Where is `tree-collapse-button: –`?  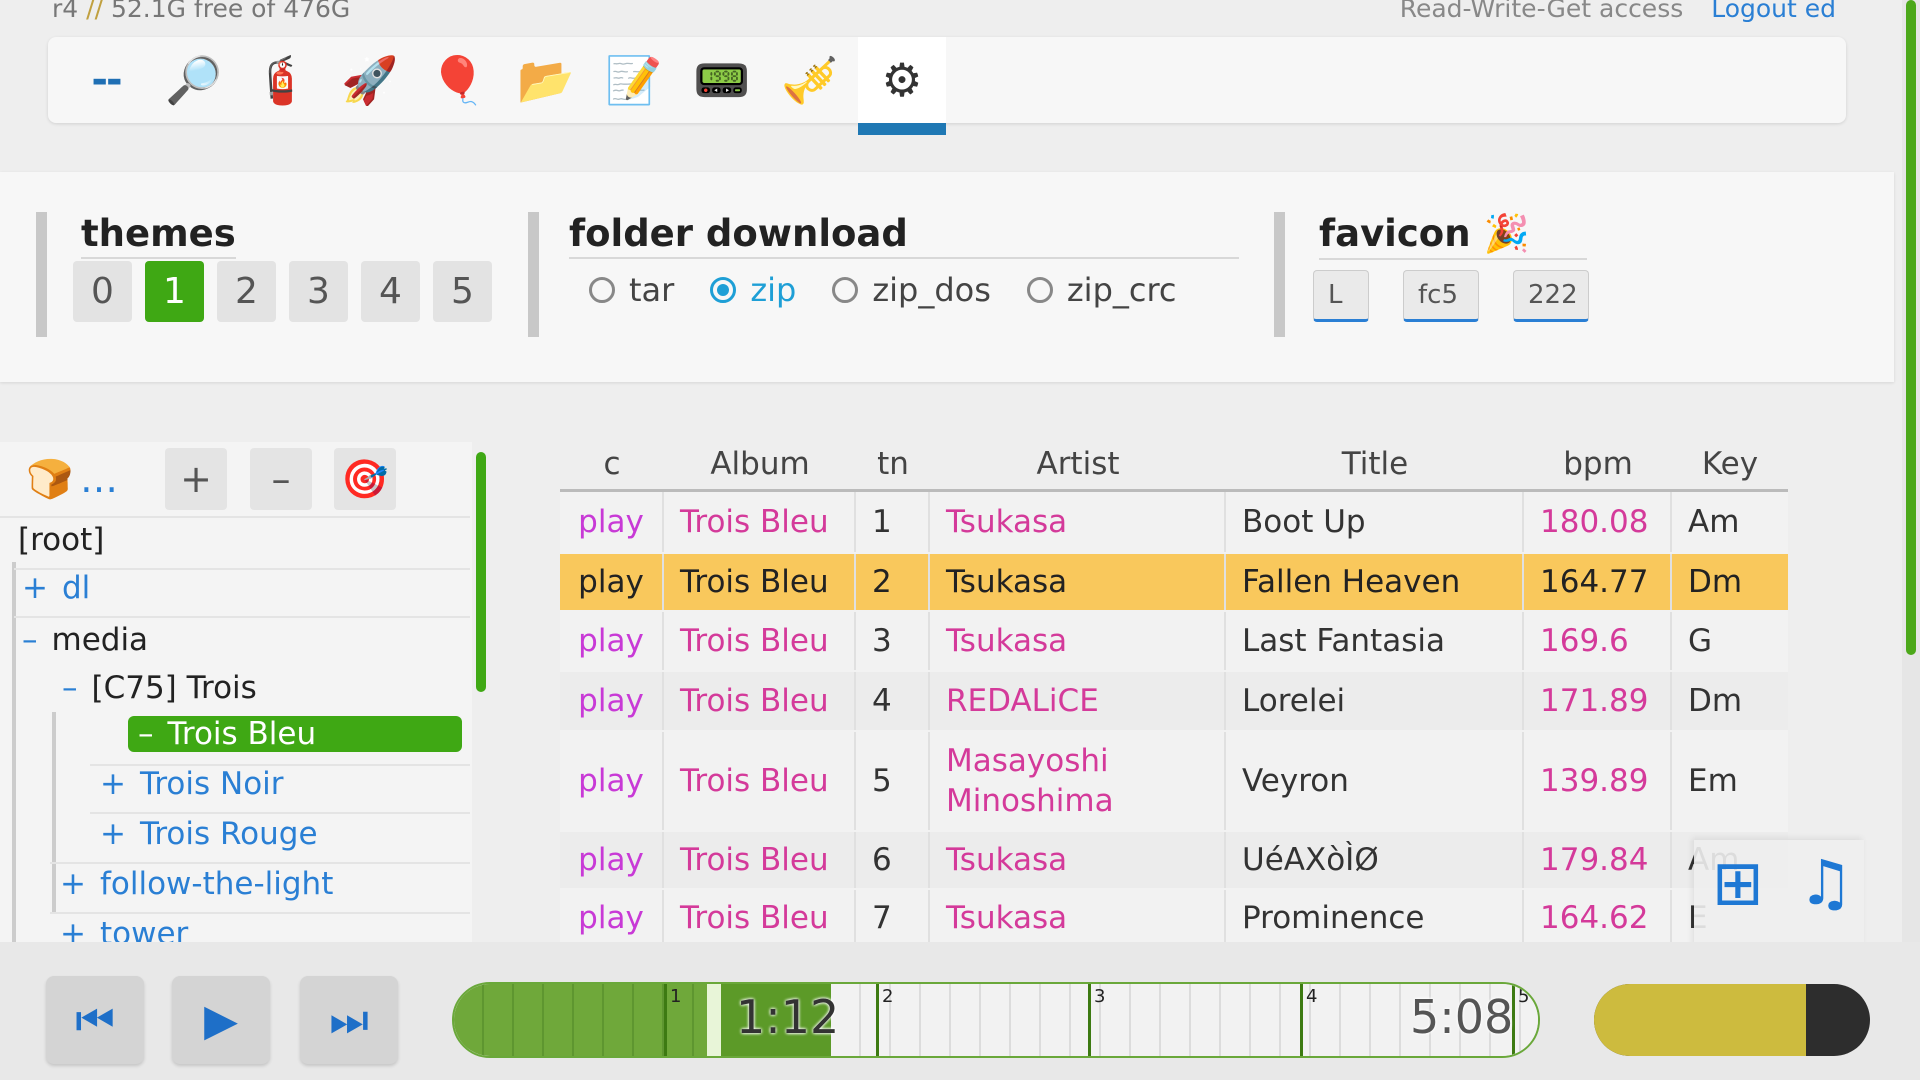 tree-collapse-button: – is located at coordinates (281, 479).